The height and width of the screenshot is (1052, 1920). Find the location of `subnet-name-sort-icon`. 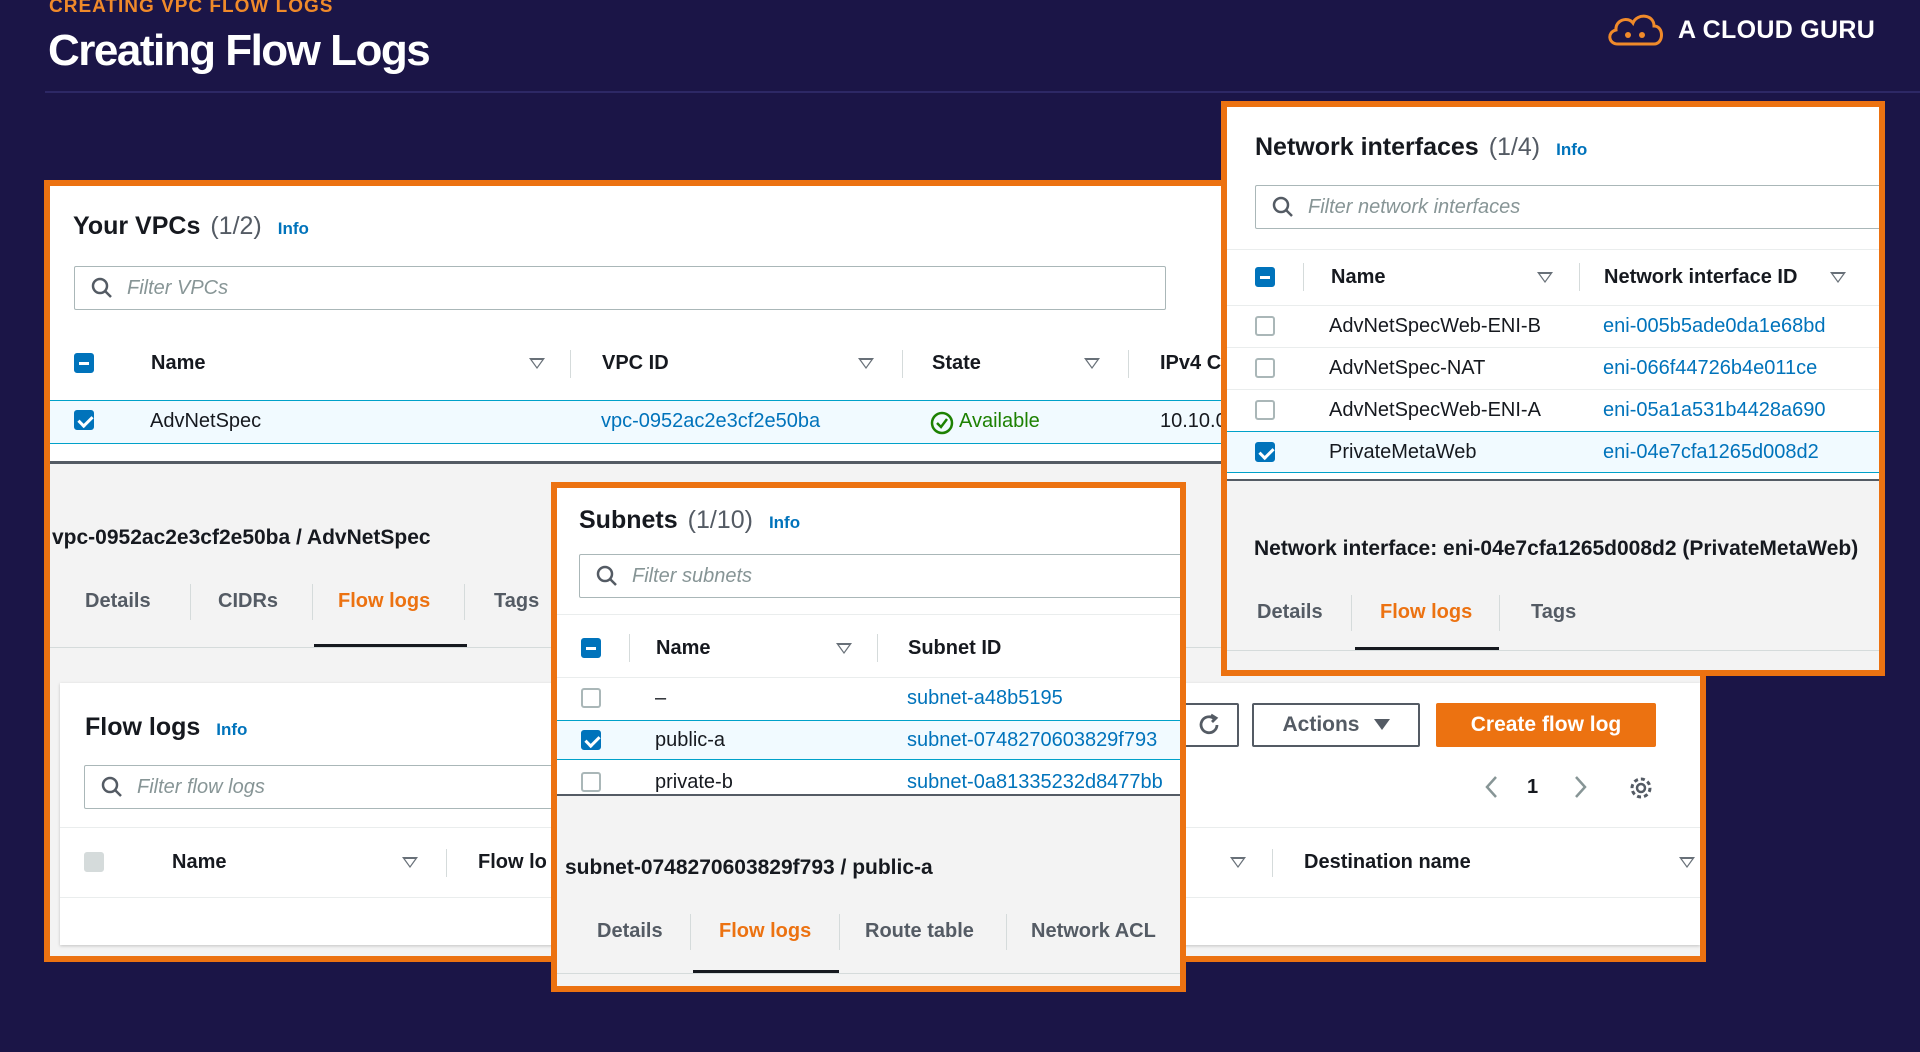

subnet-name-sort-icon is located at coordinates (844, 648).